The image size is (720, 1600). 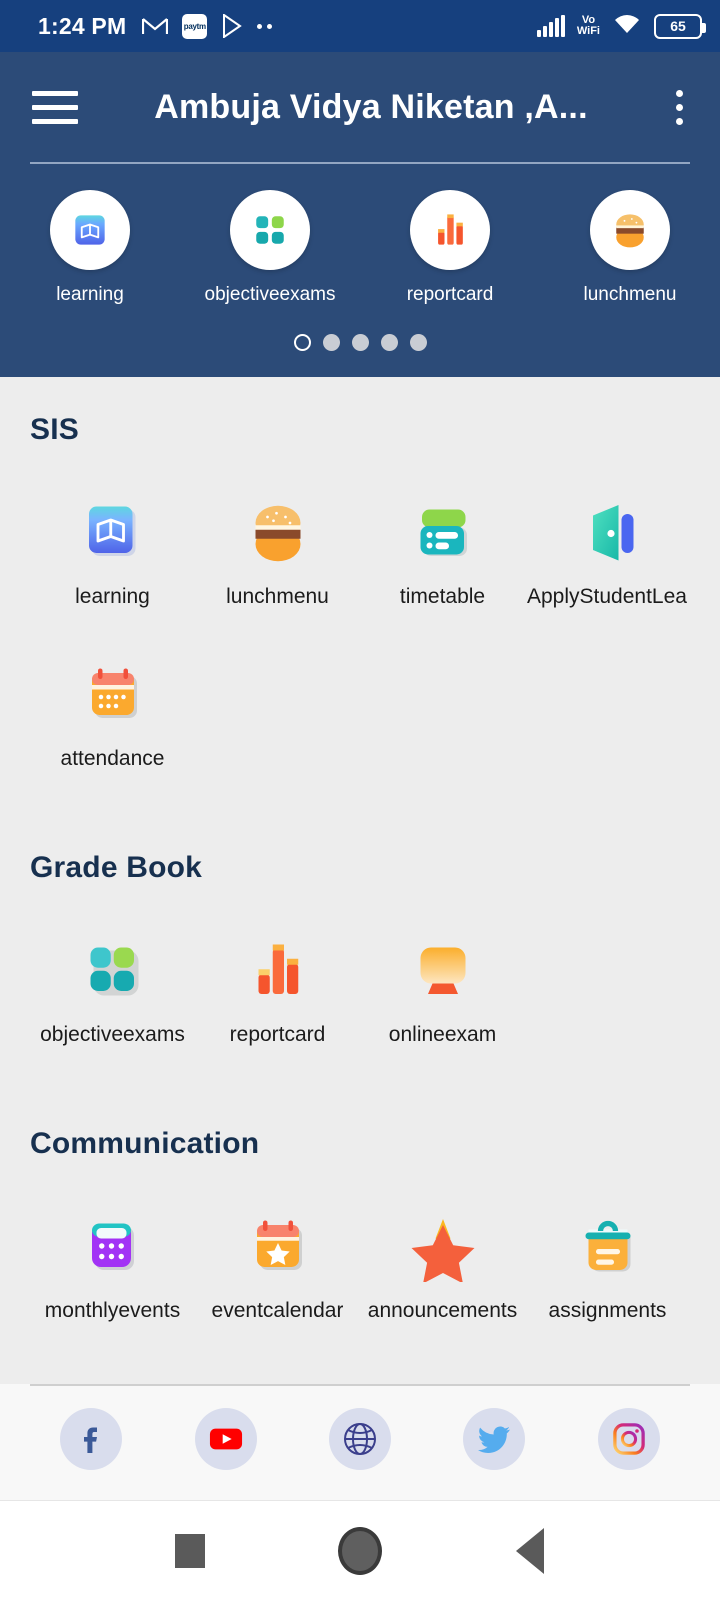 I want to click on status-bar-time: 1:24 PM, so click(x=82, y=25).